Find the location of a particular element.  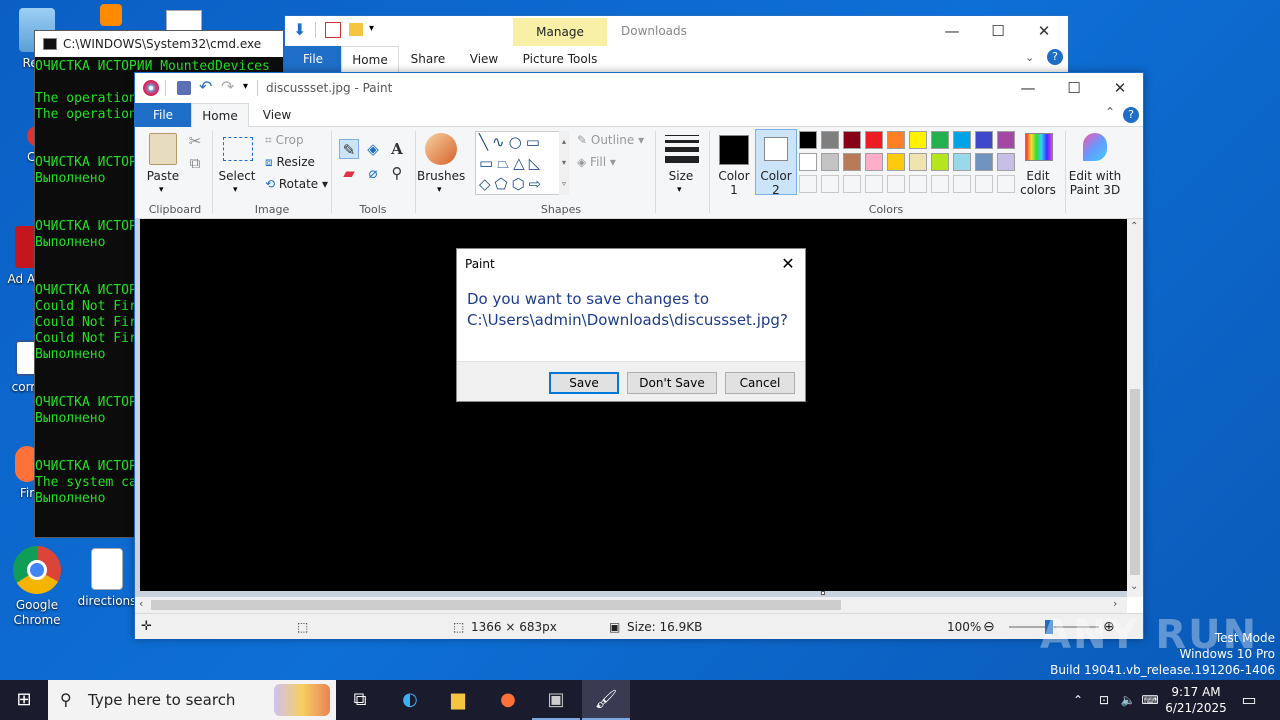

notifications-icon: ▭ is located at coordinates (1249, 700).